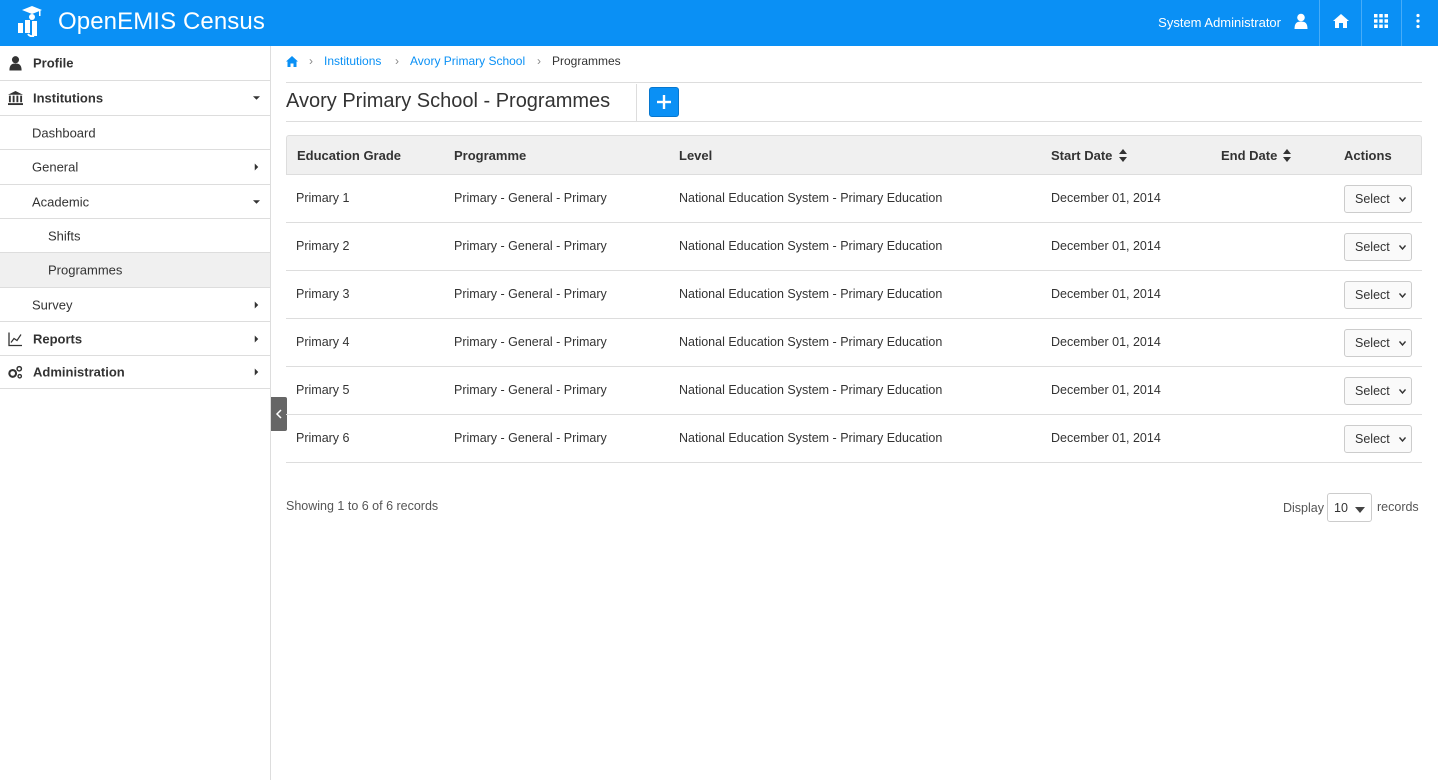 The image size is (1438, 780). What do you see at coordinates (1349, 507) in the screenshot?
I see `page-size-select: 10` at bounding box center [1349, 507].